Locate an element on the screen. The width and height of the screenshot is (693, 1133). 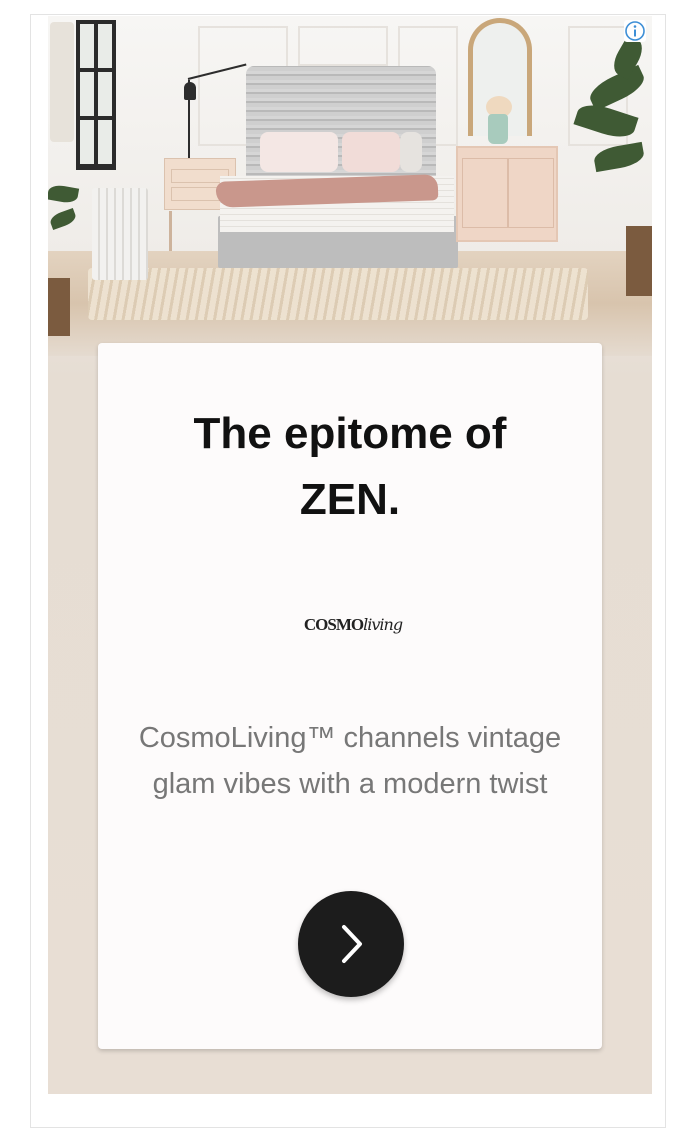
vase is located at coordinates (498, 129).